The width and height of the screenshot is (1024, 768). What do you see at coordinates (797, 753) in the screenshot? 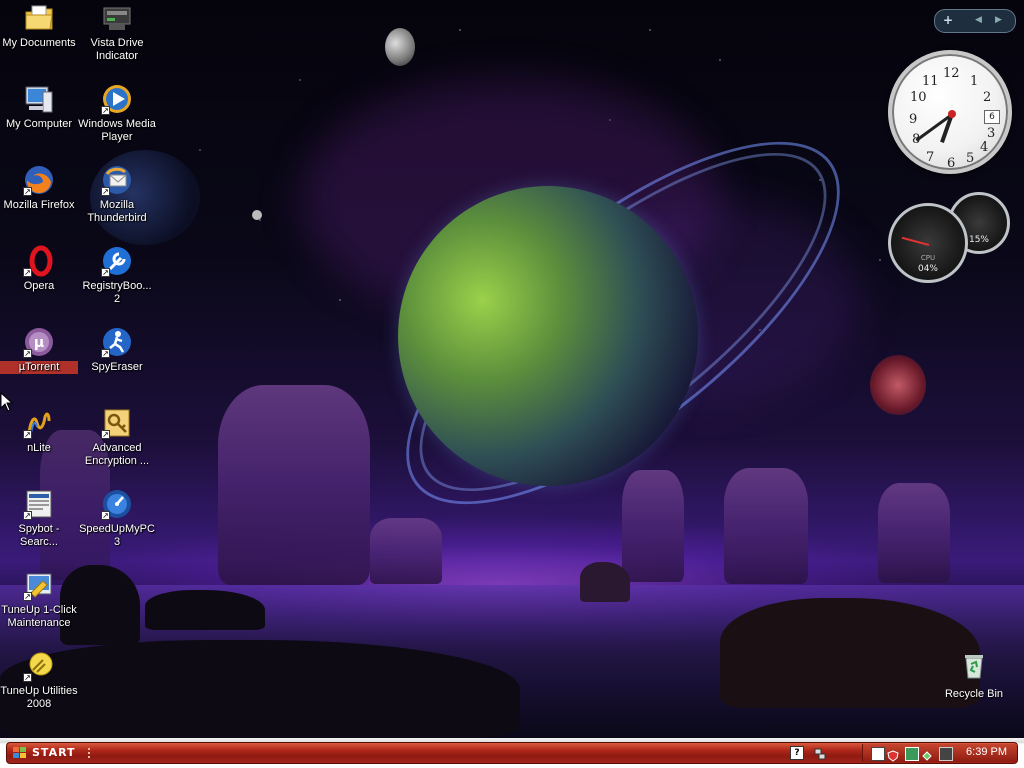
I see `help-icon: ?` at bounding box center [797, 753].